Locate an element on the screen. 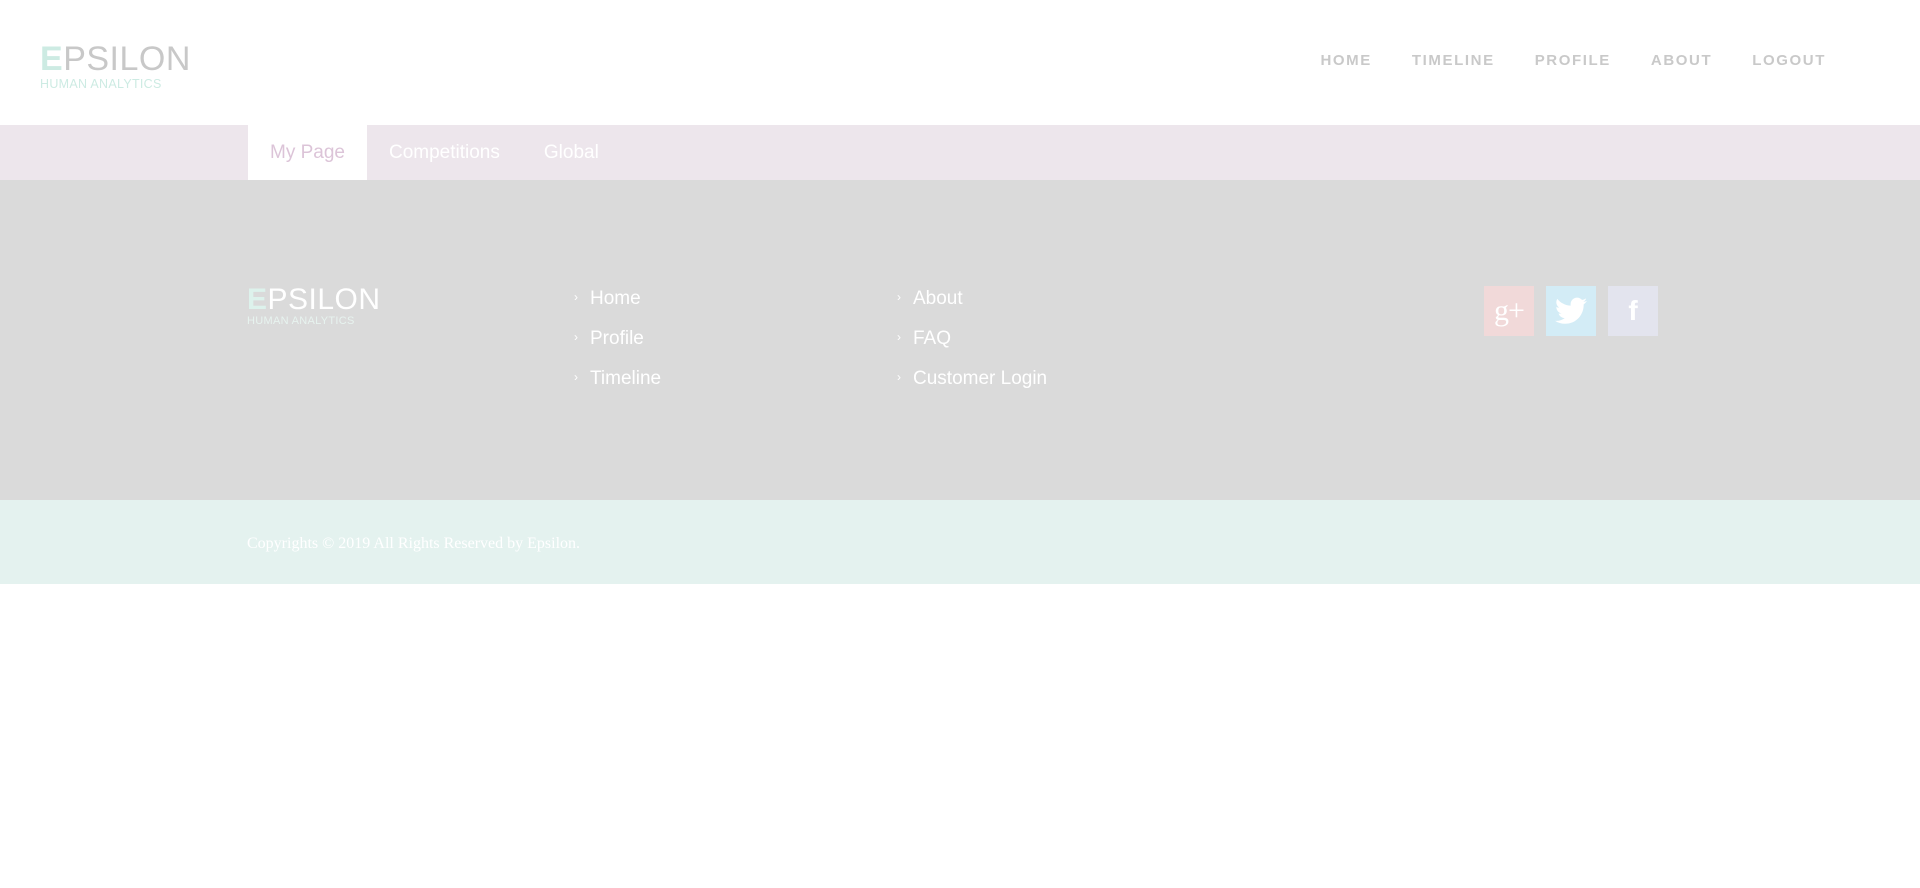 The width and height of the screenshot is (1920, 888). twitter-button is located at coordinates (1571, 311).